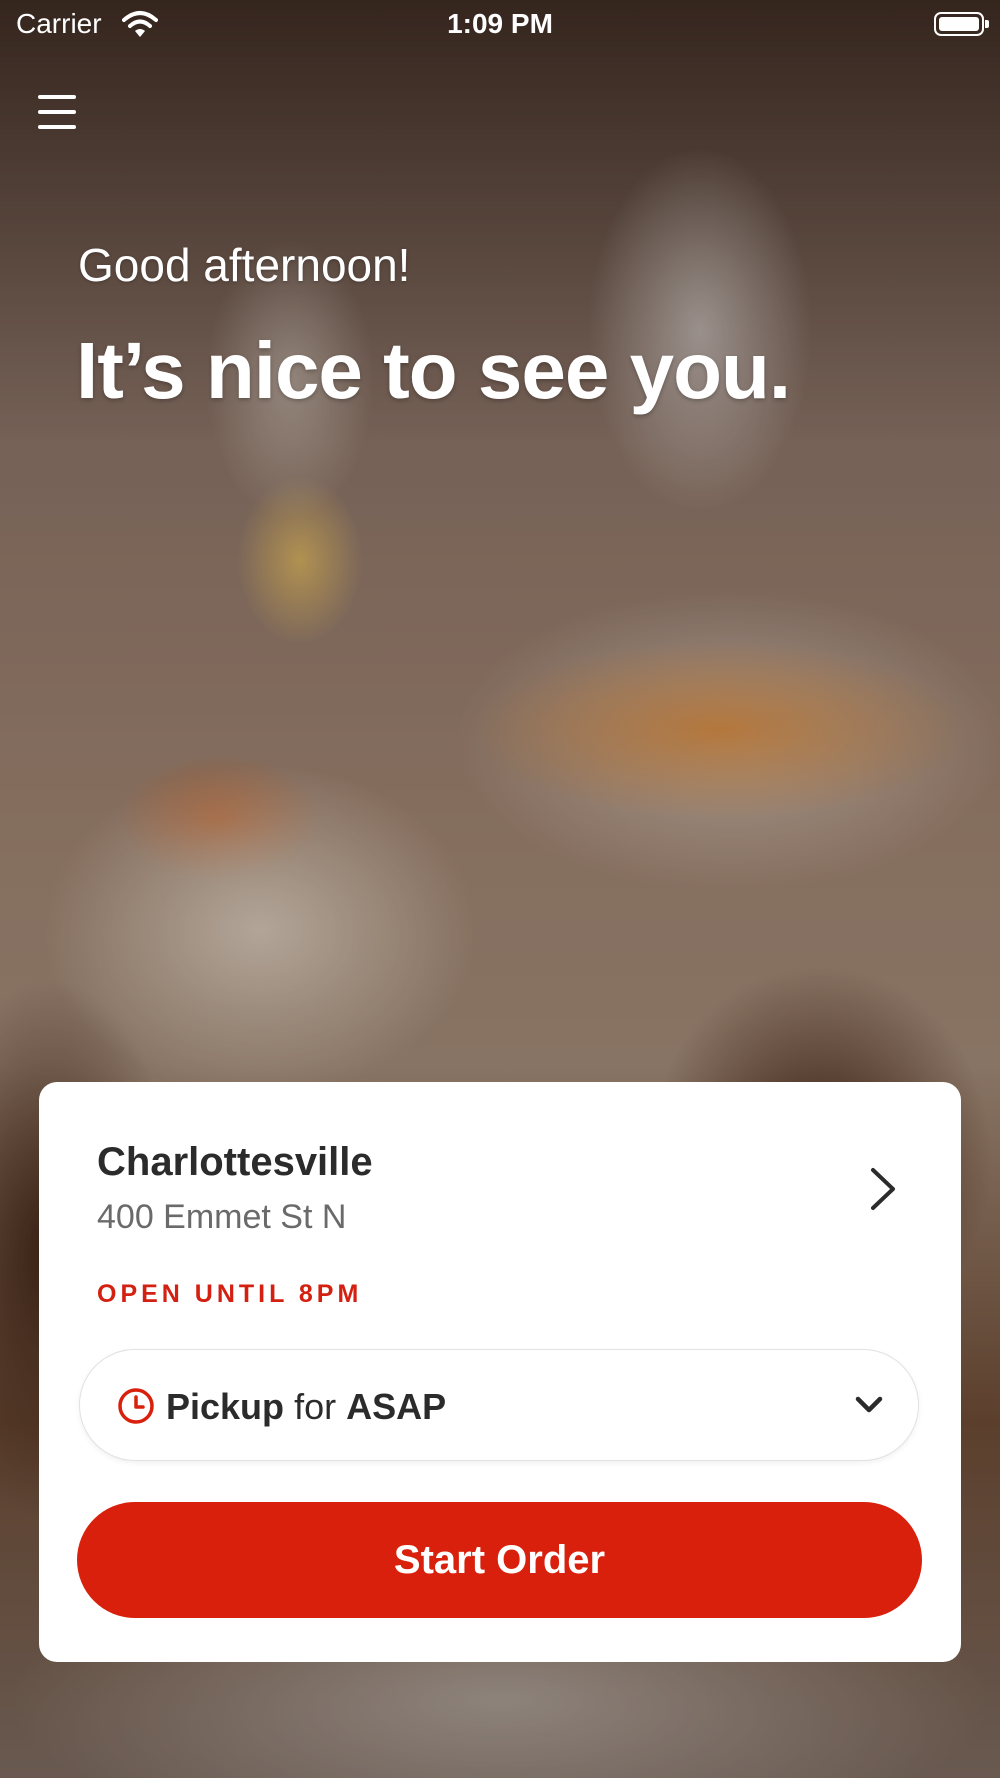 The height and width of the screenshot is (1778, 1000). What do you see at coordinates (433, 370) in the screenshot?
I see `headline-text: It’s nice to see you.` at bounding box center [433, 370].